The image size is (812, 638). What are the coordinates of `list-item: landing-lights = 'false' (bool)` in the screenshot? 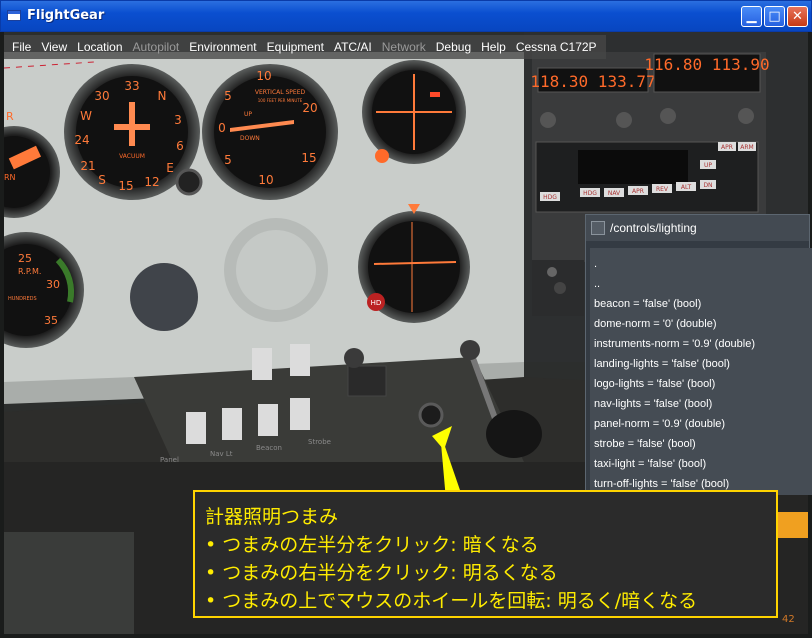 It's located at (662, 364).